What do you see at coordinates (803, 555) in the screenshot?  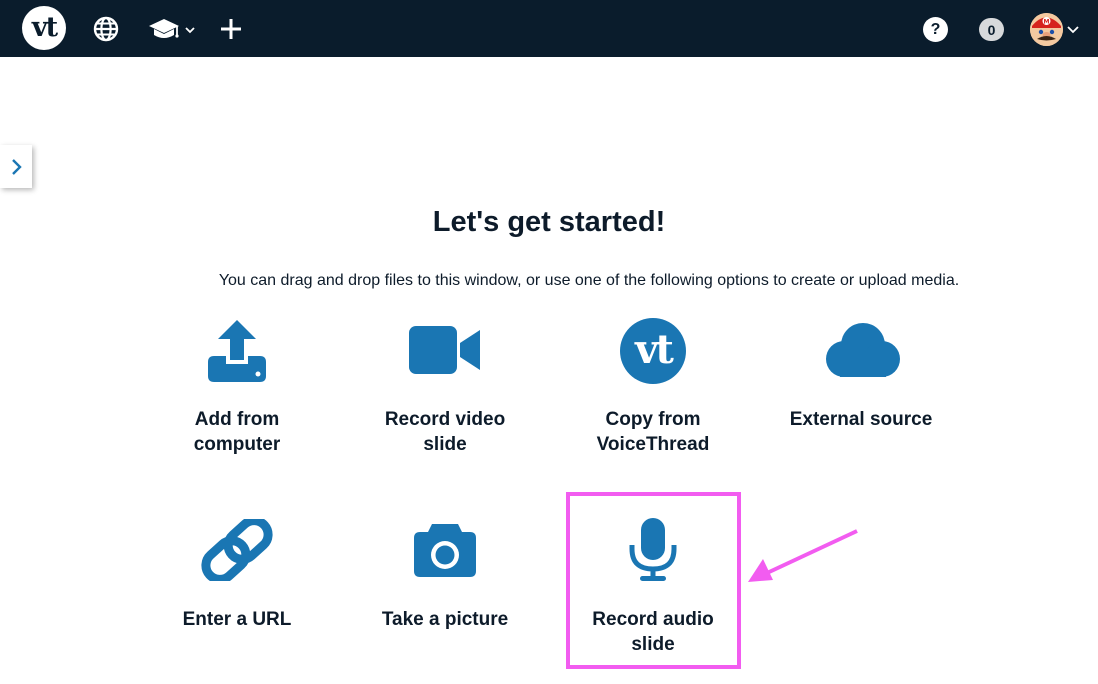 I see `annotation-arrow-icon` at bounding box center [803, 555].